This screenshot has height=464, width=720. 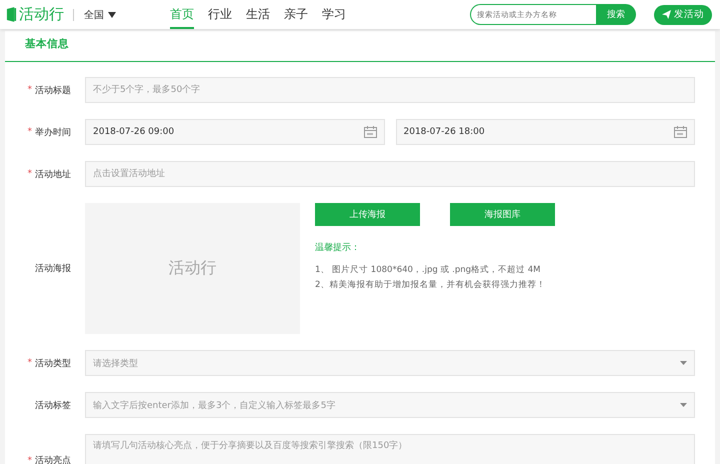 I want to click on field-label: 活动标题, so click(x=53, y=90).